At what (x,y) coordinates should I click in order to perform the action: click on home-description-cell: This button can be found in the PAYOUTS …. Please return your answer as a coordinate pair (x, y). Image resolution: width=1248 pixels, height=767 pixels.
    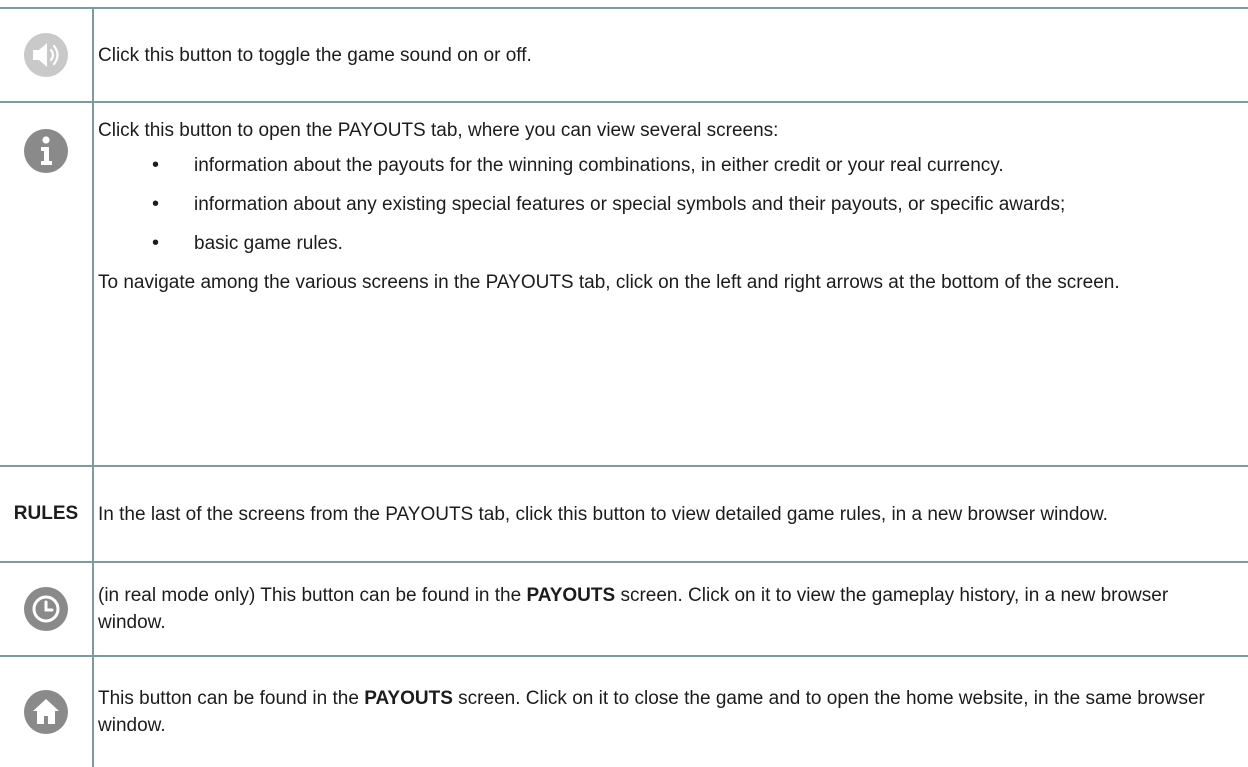
    Looking at the image, I should click on (670, 711).